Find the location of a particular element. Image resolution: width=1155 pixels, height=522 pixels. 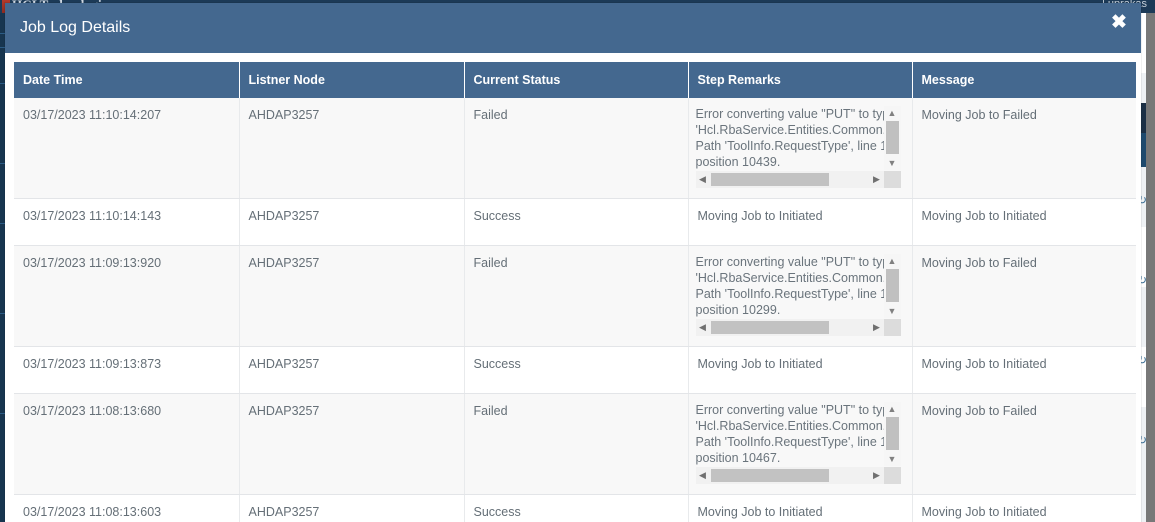

cell-date-time: 03/17/2023 11:09:13:920 is located at coordinates (127, 296).